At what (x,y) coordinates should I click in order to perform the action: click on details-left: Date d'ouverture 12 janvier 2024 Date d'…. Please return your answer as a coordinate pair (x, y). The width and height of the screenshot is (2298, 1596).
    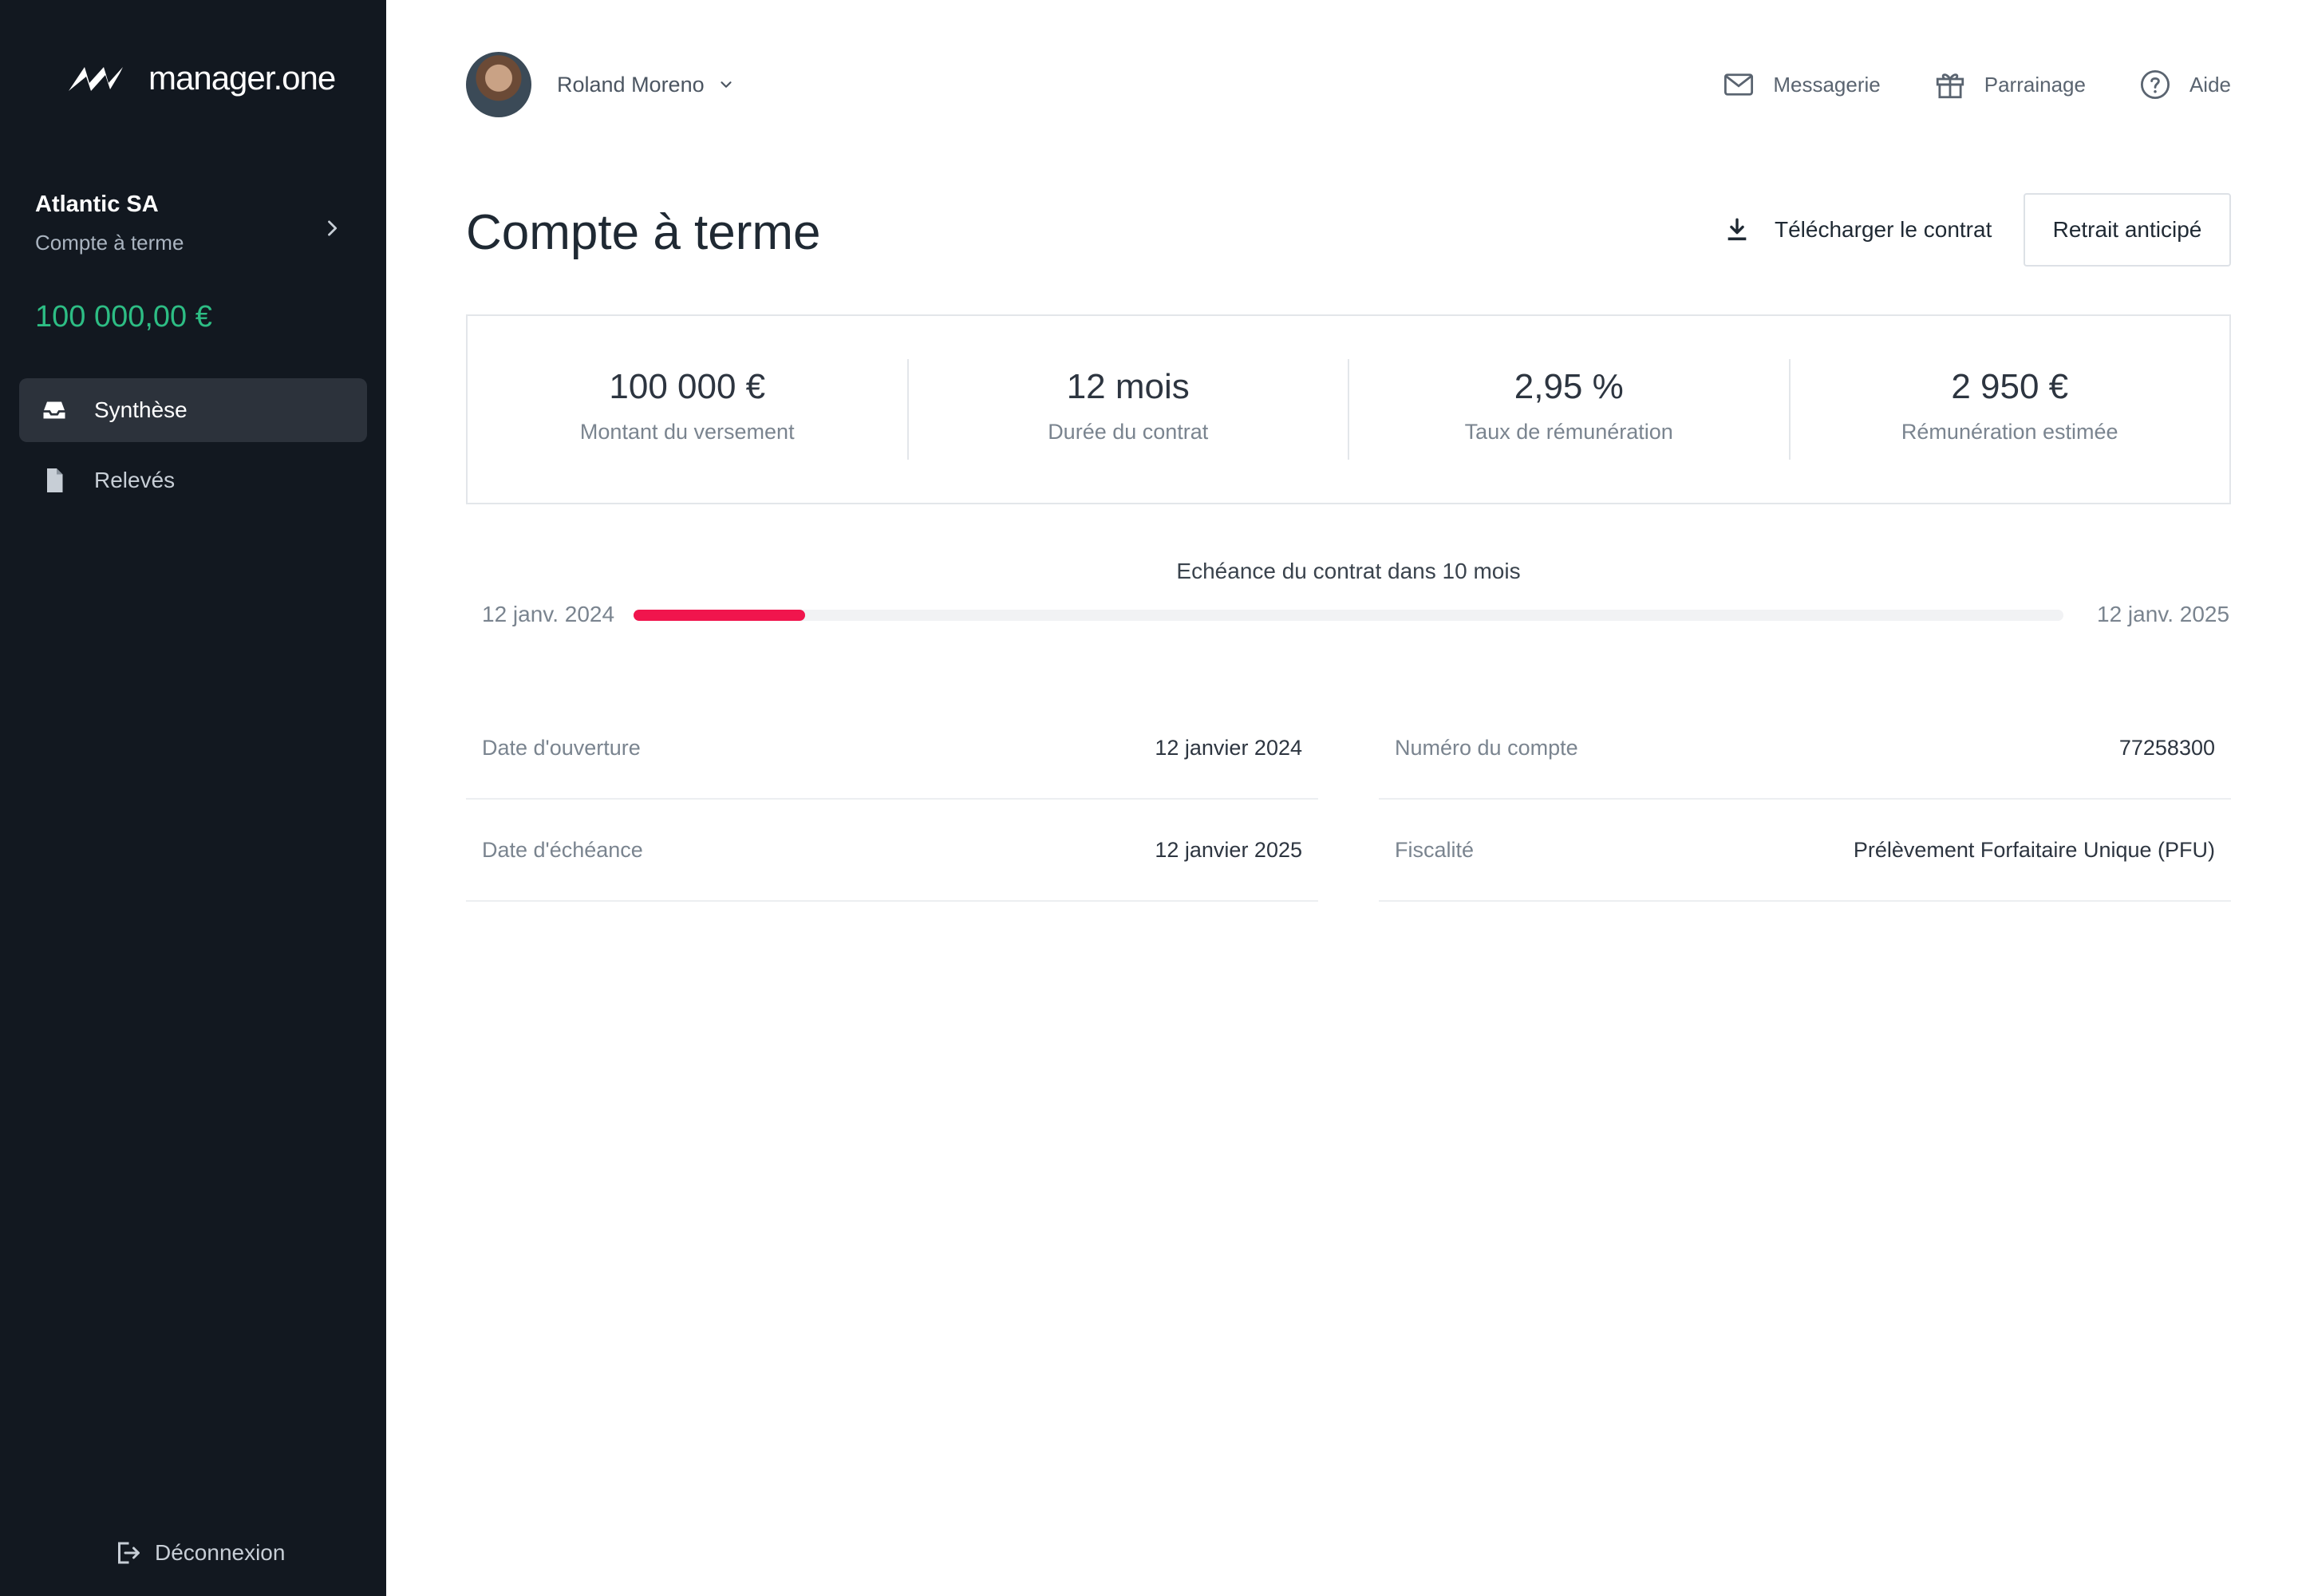
    Looking at the image, I should click on (892, 799).